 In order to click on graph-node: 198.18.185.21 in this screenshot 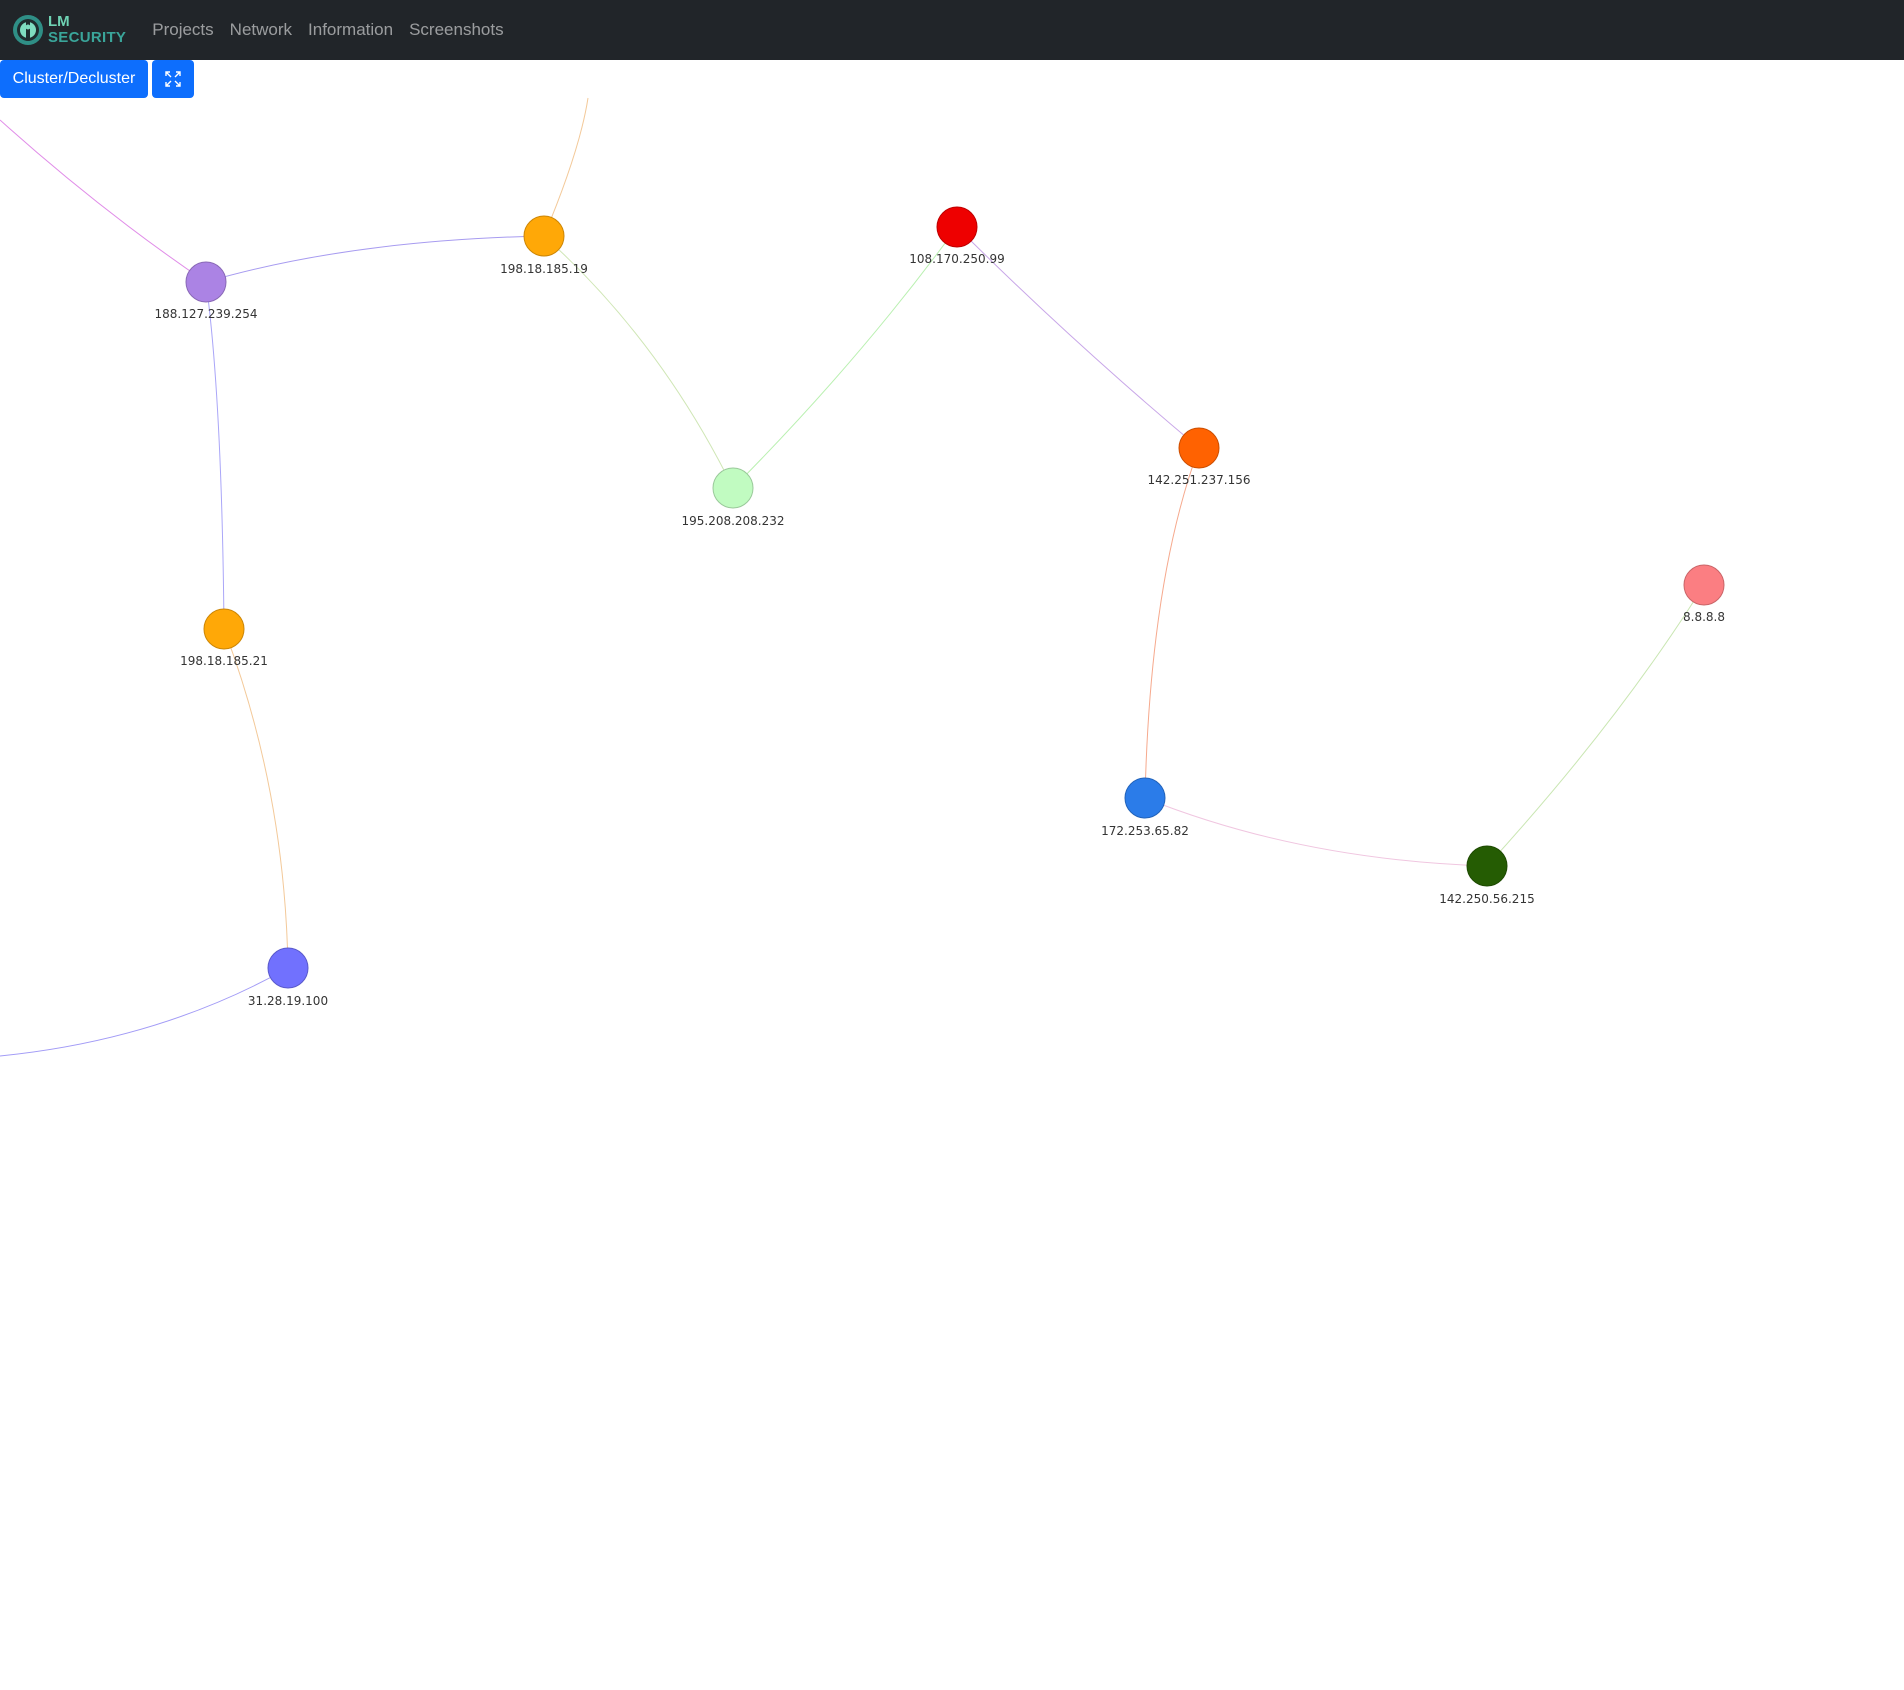, I will do `click(224, 638)`.